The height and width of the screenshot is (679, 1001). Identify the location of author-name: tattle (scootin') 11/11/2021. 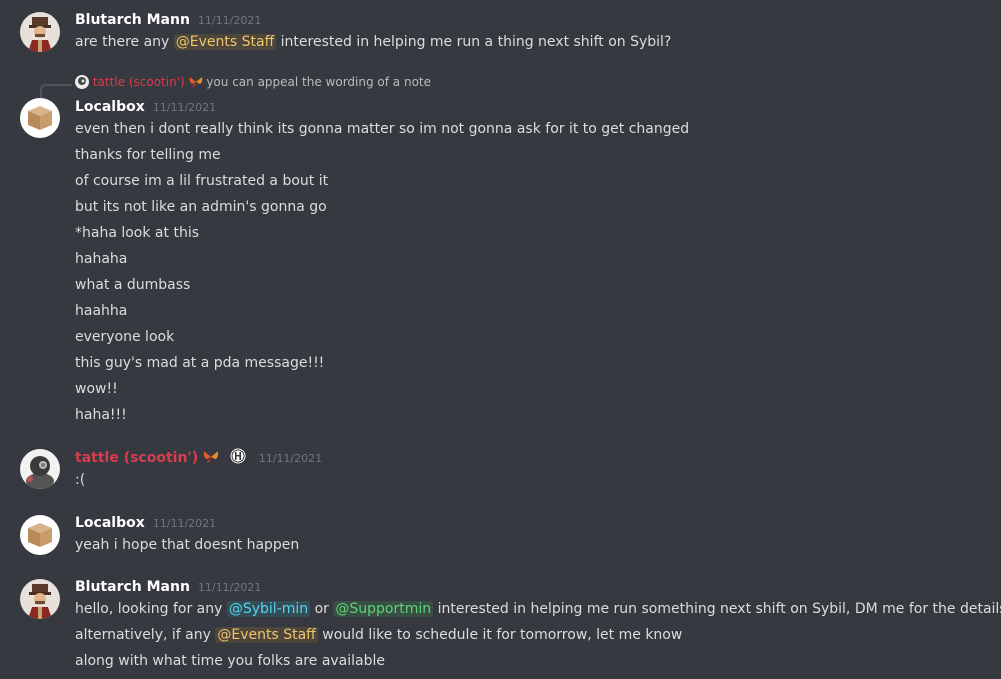
(198, 459).